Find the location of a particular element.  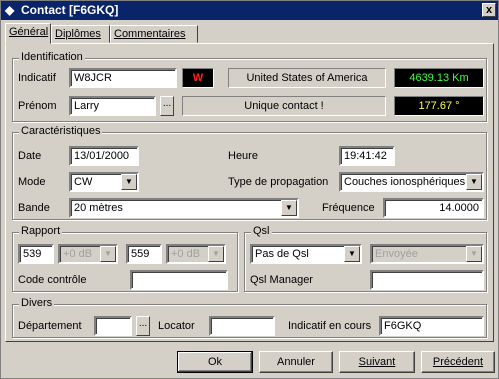

propagation-select: Couches ionosphériques ▼ is located at coordinates (411, 182).